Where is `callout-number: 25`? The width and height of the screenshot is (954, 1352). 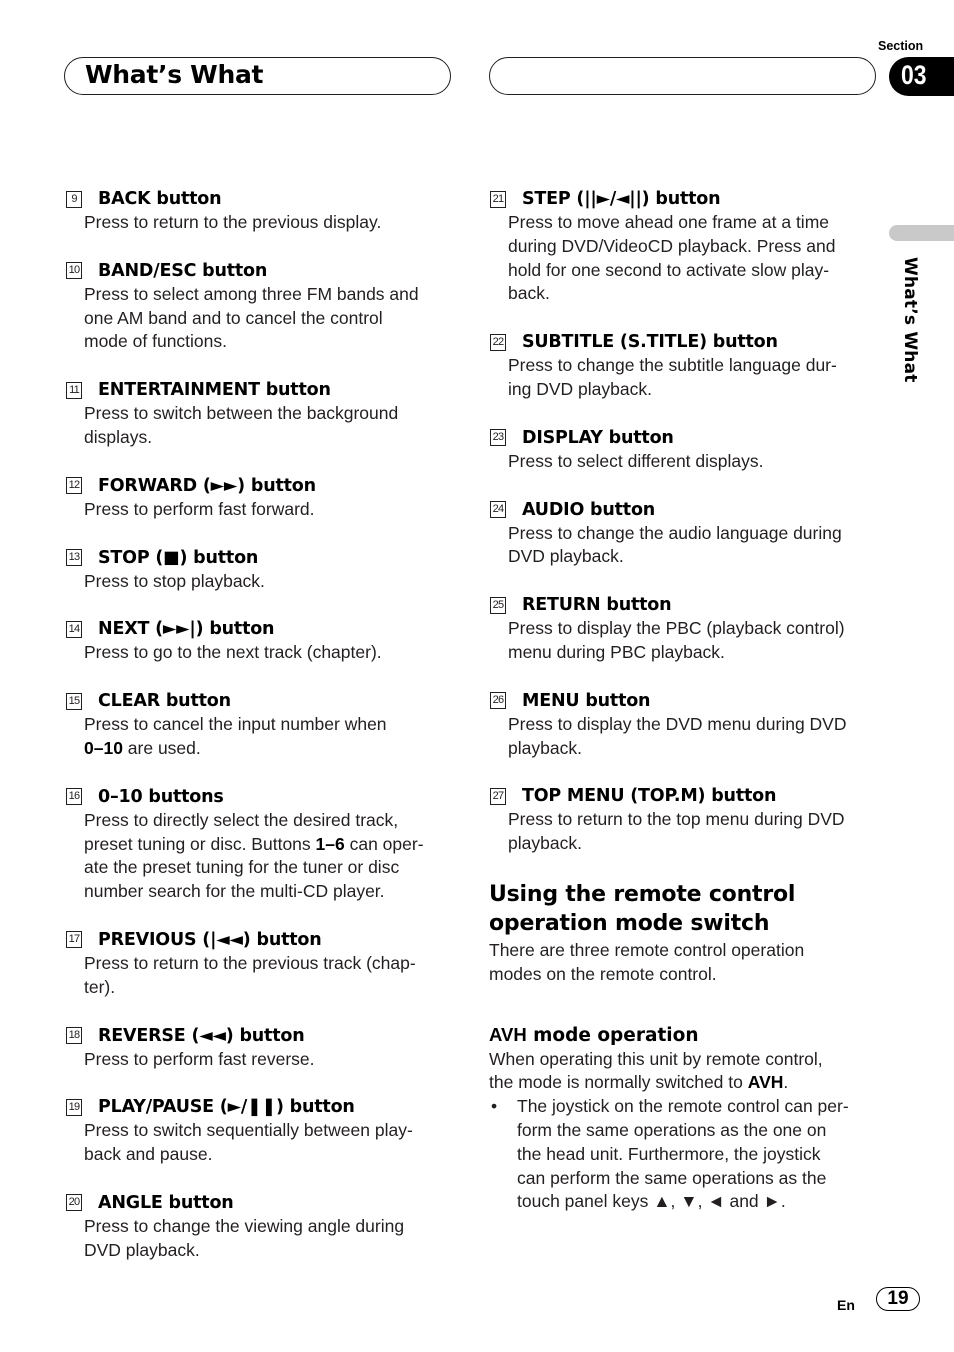 callout-number: 25 is located at coordinates (498, 605).